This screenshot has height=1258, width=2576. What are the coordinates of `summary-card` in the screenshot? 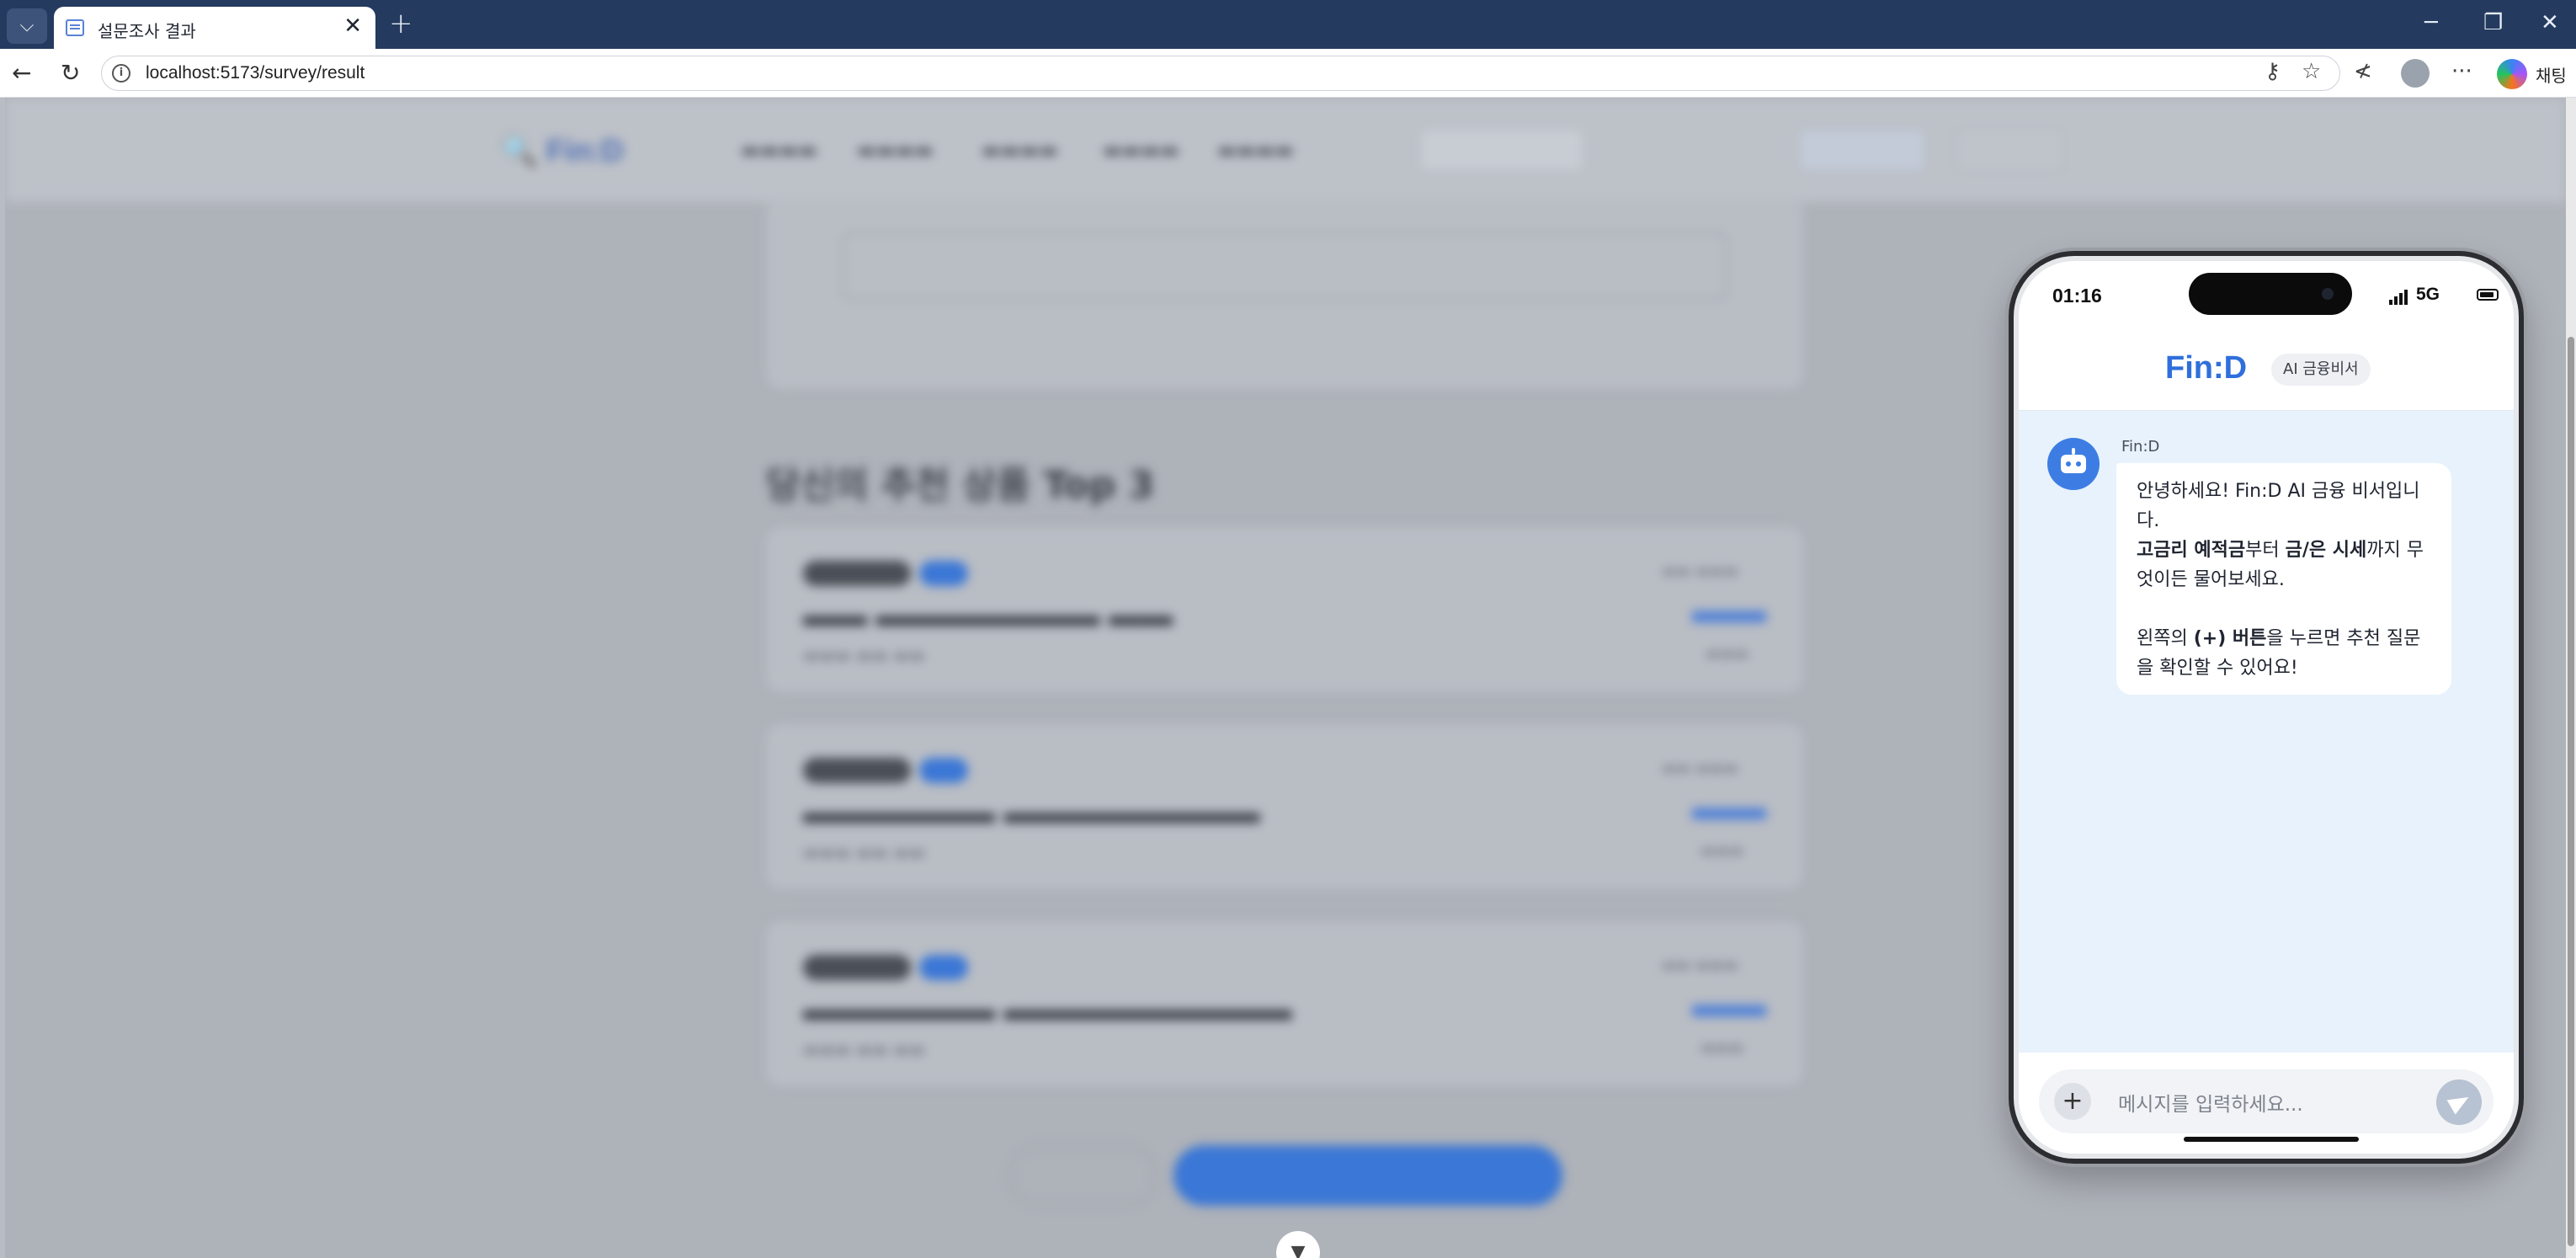 It's located at (1285, 294).